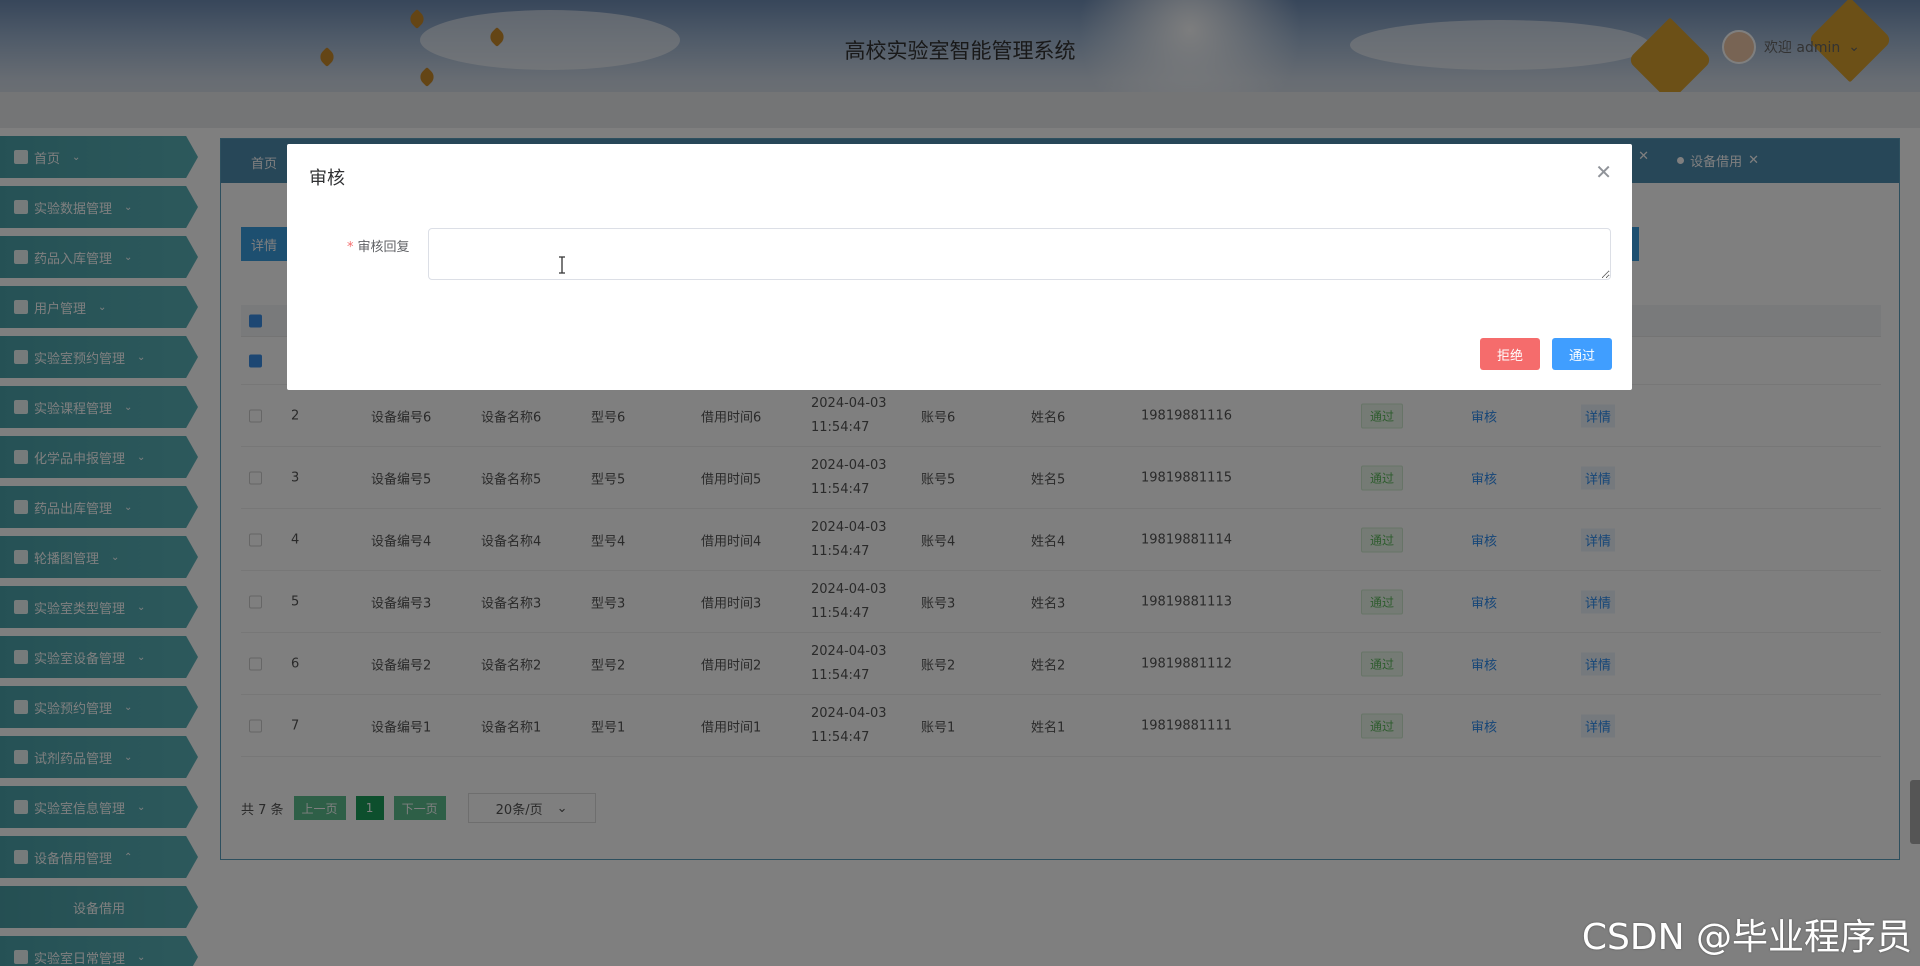 The width and height of the screenshot is (1920, 966). I want to click on reply-label-text: 审核回复, so click(383, 247).